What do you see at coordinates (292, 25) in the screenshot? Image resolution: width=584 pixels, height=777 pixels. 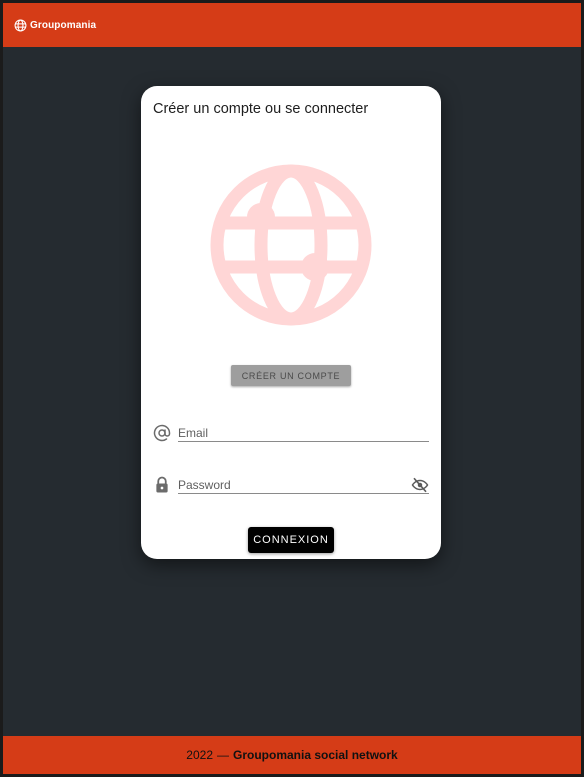 I see `app-bar: Groupomania` at bounding box center [292, 25].